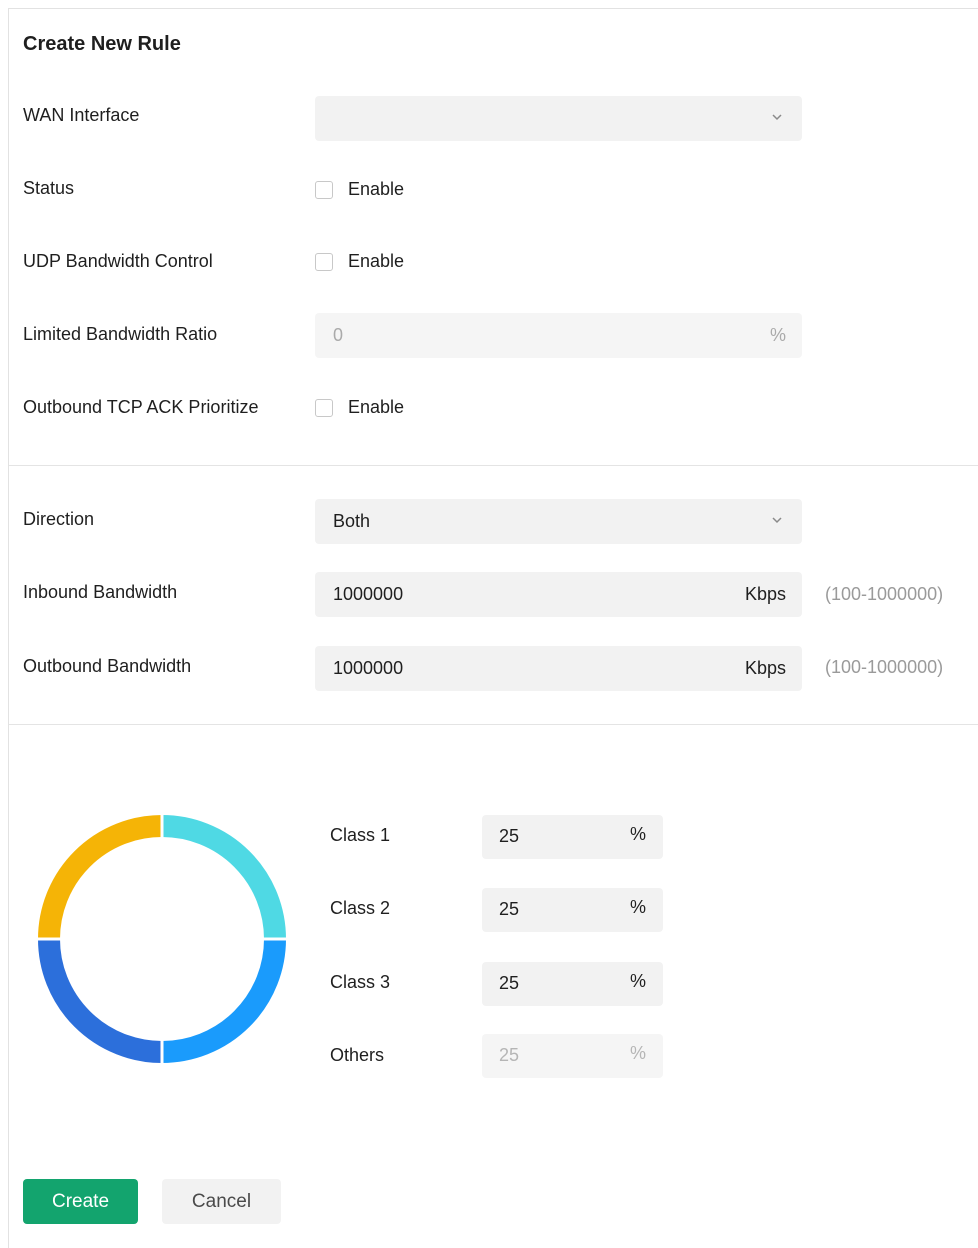 This screenshot has width=978, height=1248. What do you see at coordinates (324, 408) in the screenshot?
I see `tcp-ack-checkbox` at bounding box center [324, 408].